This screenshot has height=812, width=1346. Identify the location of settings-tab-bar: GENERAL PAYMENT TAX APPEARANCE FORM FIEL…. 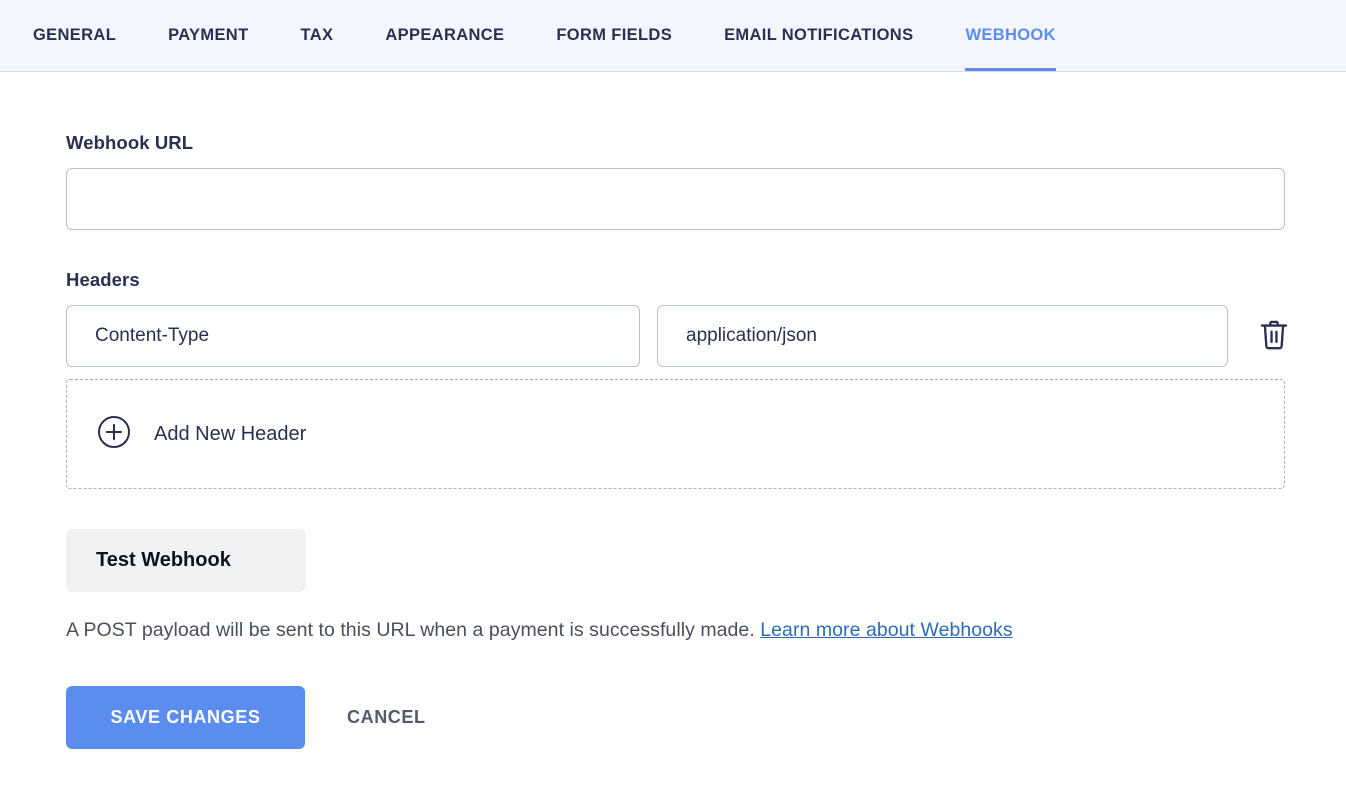
(673, 36).